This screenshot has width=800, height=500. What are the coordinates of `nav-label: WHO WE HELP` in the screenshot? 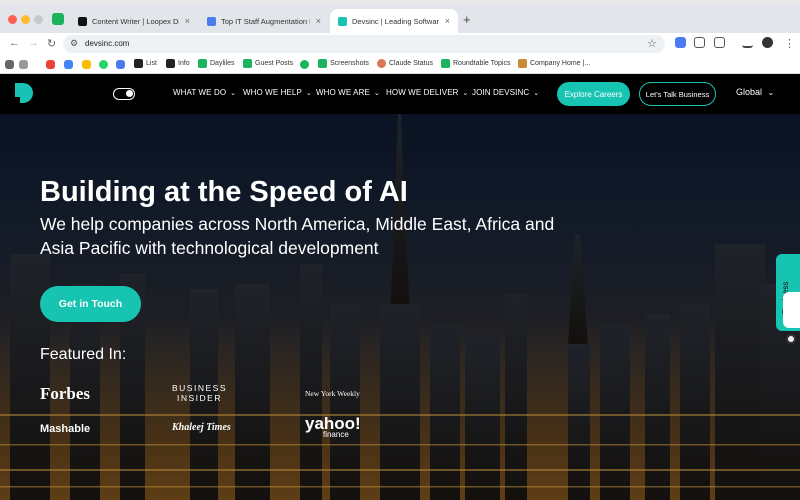 It's located at (272, 92).